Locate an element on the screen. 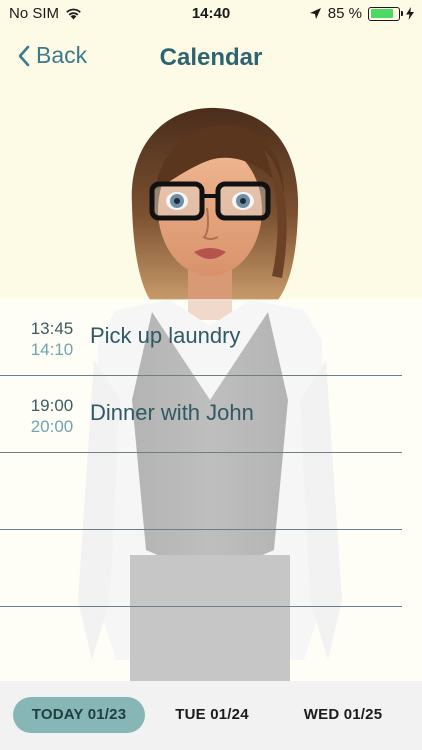 The height and width of the screenshot is (750, 422). event-end-time: 14:10 is located at coordinates (52, 349).